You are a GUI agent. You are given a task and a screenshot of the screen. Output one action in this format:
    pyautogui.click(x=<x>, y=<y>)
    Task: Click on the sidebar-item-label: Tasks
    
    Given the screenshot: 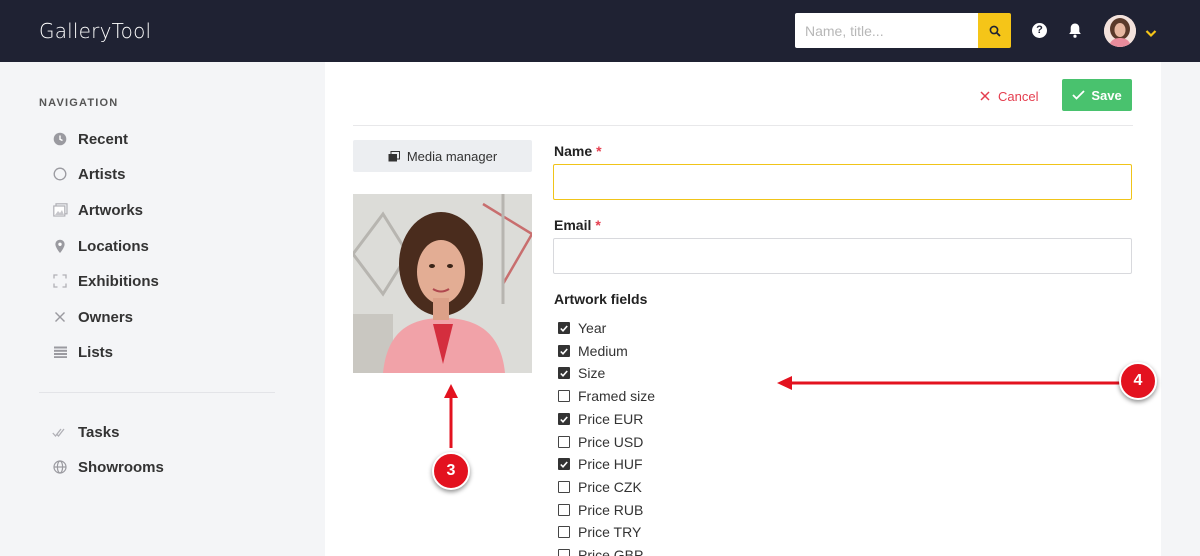 What is the action you would take?
    pyautogui.click(x=99, y=432)
    